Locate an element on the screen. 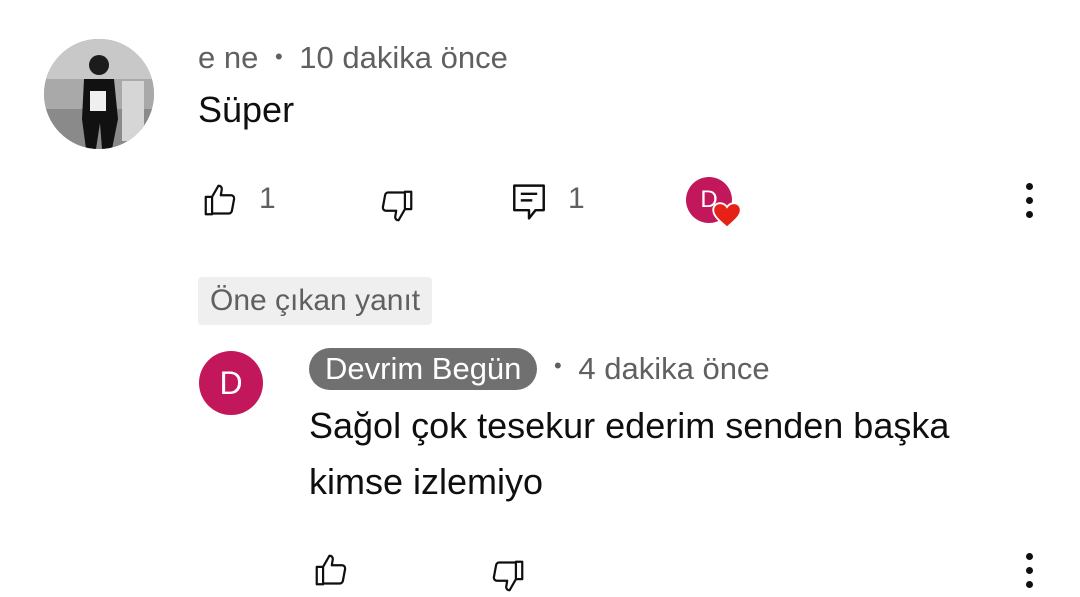  reply-like-button is located at coordinates (331, 570).